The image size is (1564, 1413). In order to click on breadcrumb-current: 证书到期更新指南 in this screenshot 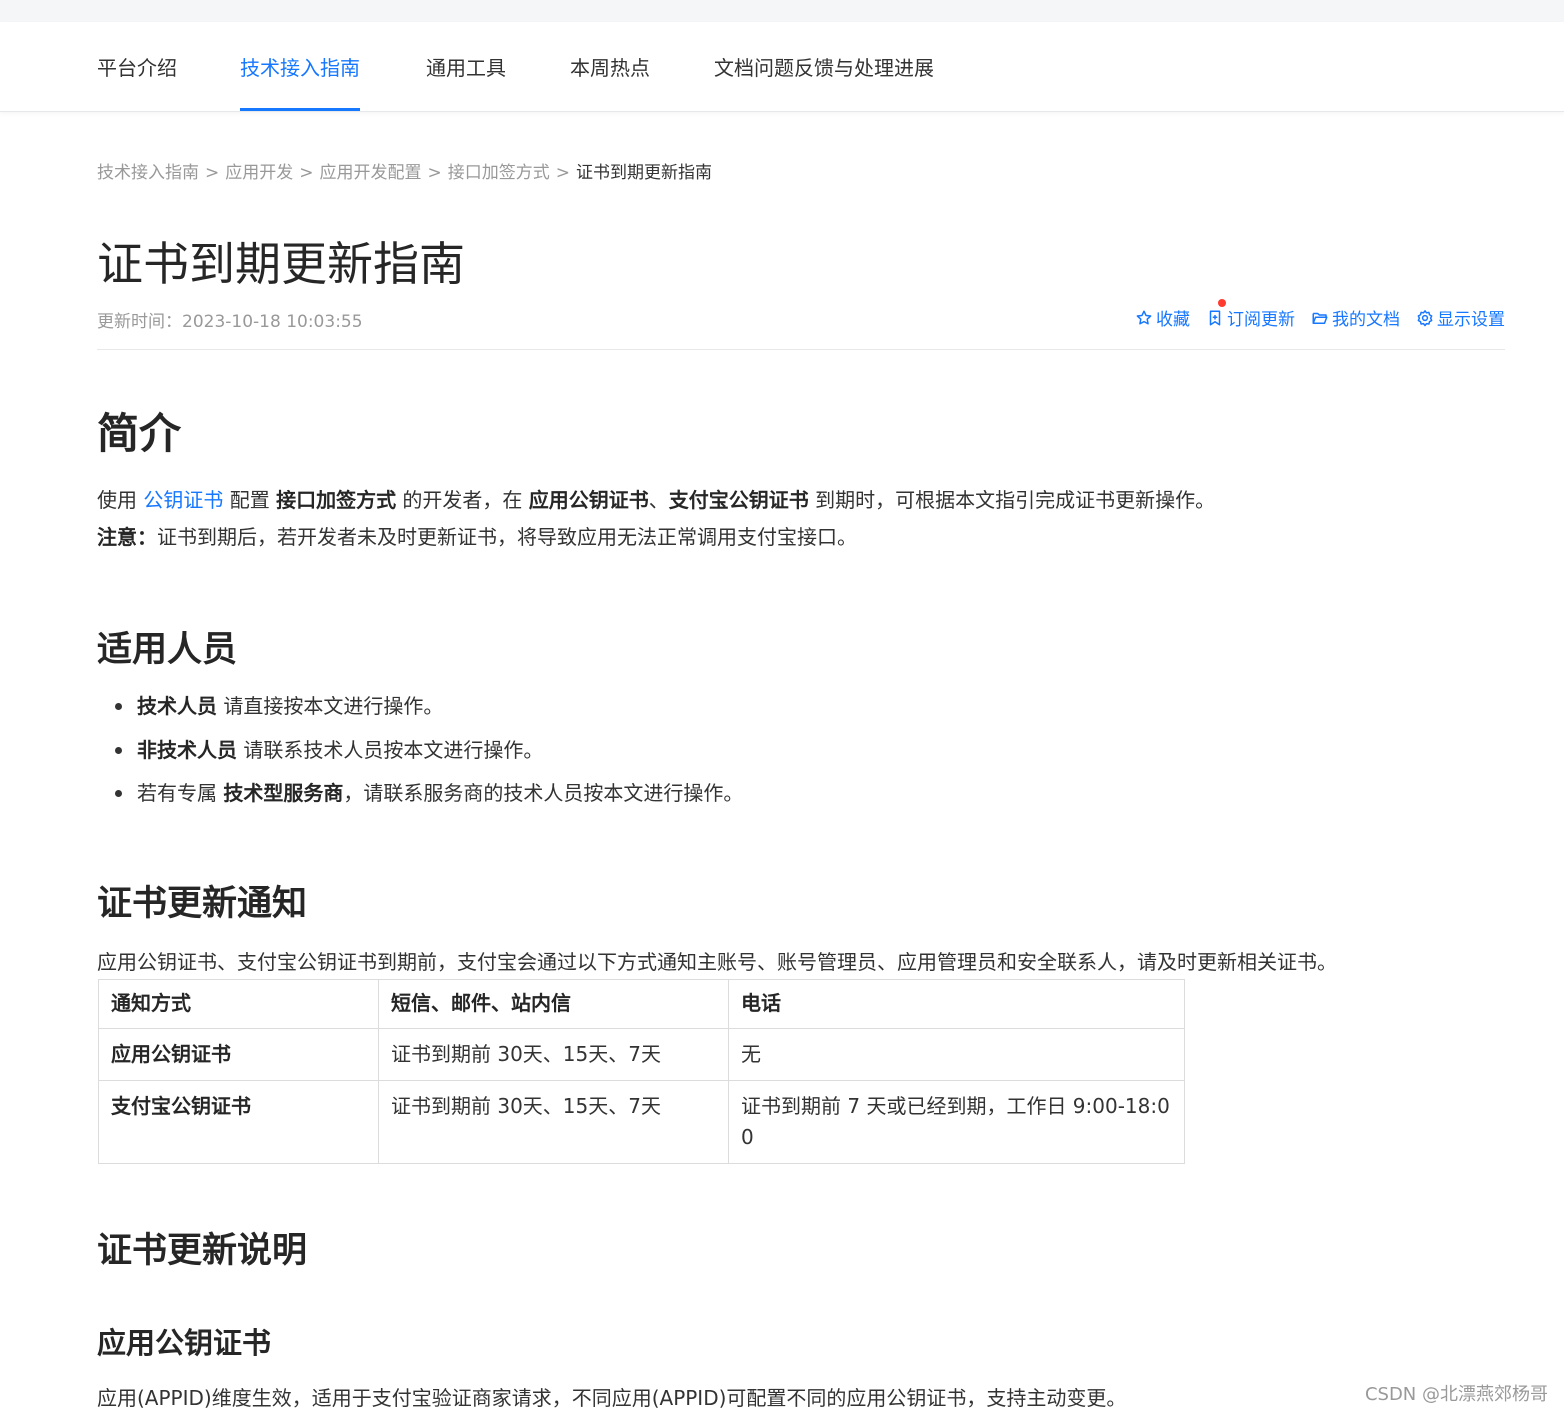, I will do `click(644, 173)`.